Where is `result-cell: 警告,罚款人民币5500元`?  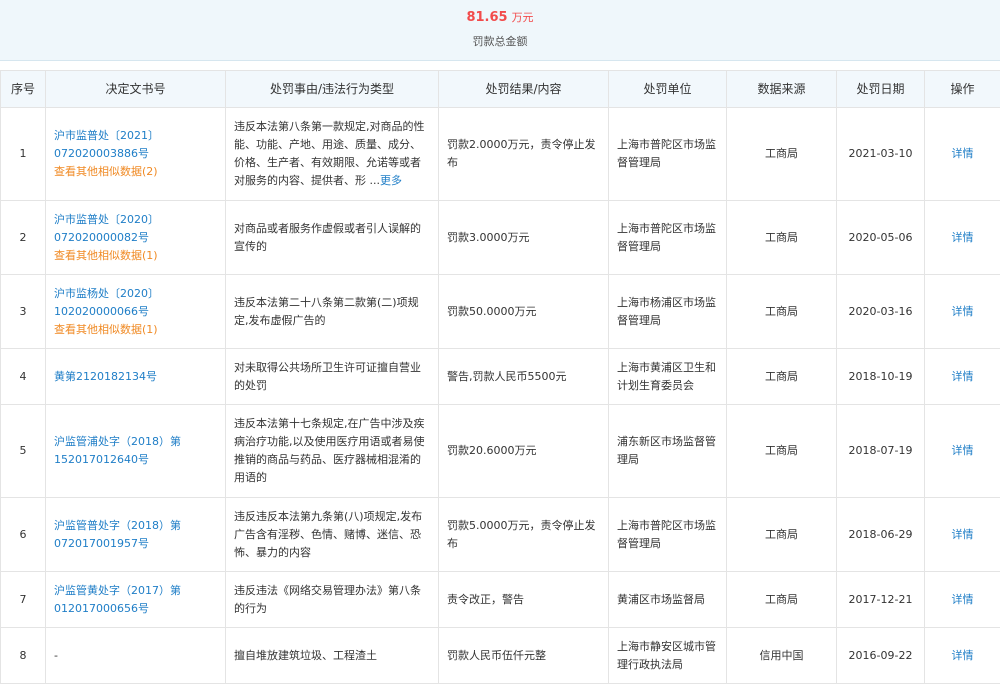 result-cell: 警告,罚款人民币5500元 is located at coordinates (523, 376).